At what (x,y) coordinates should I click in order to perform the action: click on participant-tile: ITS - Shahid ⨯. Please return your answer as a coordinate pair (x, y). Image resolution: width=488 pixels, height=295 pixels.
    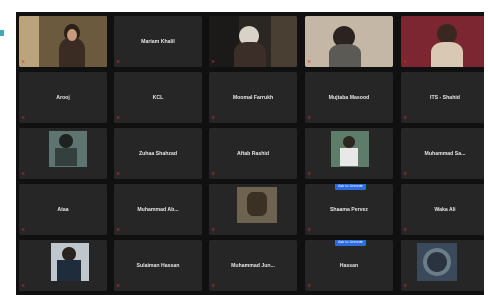
    Looking at the image, I should click on (442, 97).